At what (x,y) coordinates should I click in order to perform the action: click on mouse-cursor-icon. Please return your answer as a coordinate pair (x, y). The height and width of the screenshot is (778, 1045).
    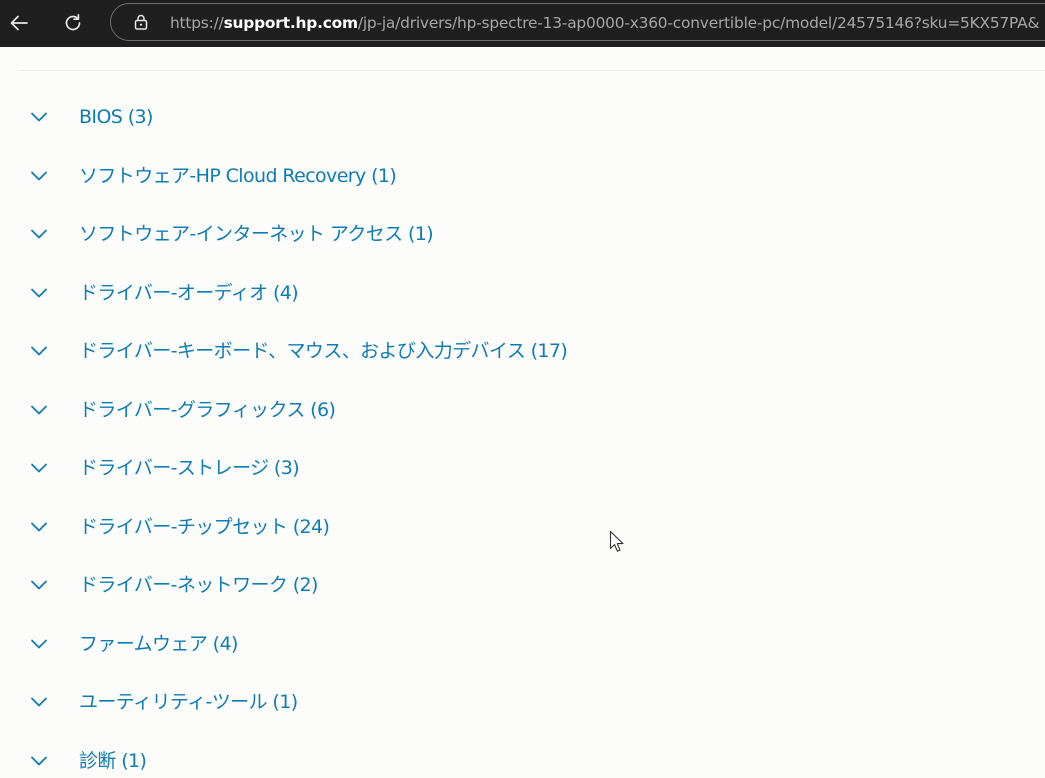
    Looking at the image, I should click on (616, 541).